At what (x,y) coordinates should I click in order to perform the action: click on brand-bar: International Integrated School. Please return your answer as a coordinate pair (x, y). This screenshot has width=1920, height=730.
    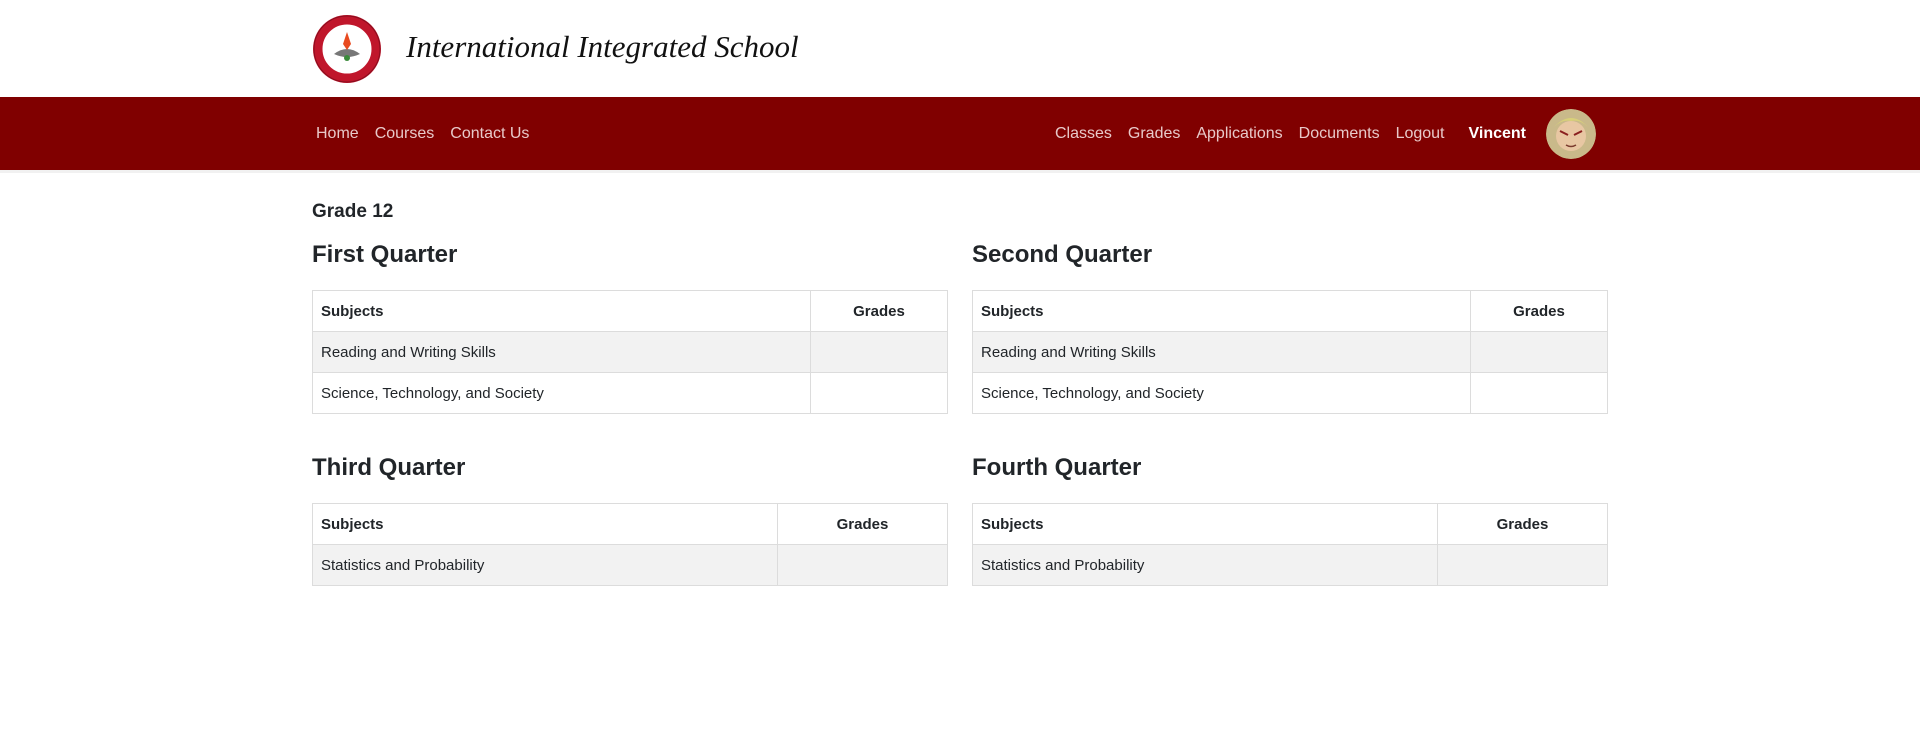
    Looking at the image, I should click on (960, 48).